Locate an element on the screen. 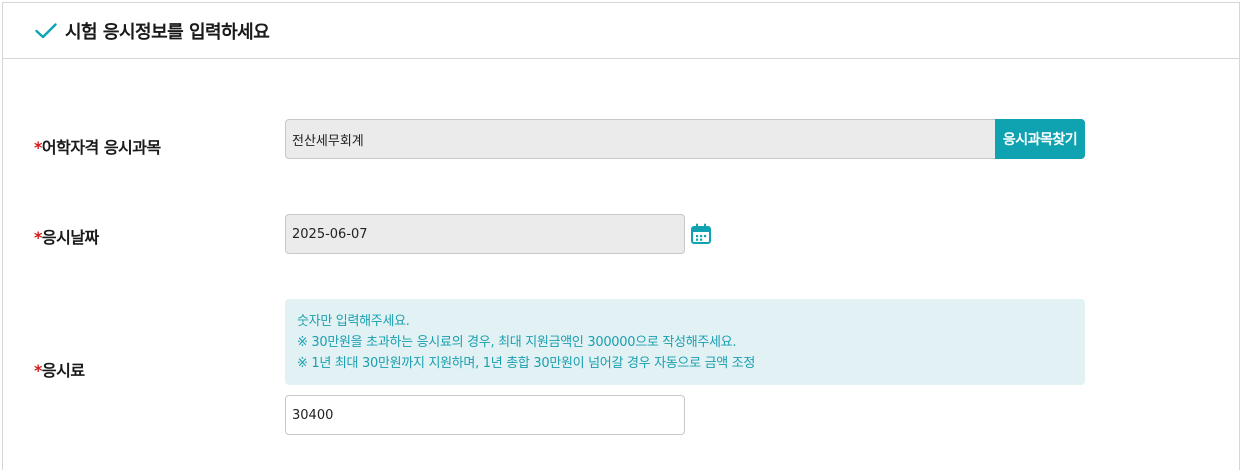 Image resolution: width=1242 pixels, height=470 pixels. fee-label: *응시료 is located at coordinates (59, 369).